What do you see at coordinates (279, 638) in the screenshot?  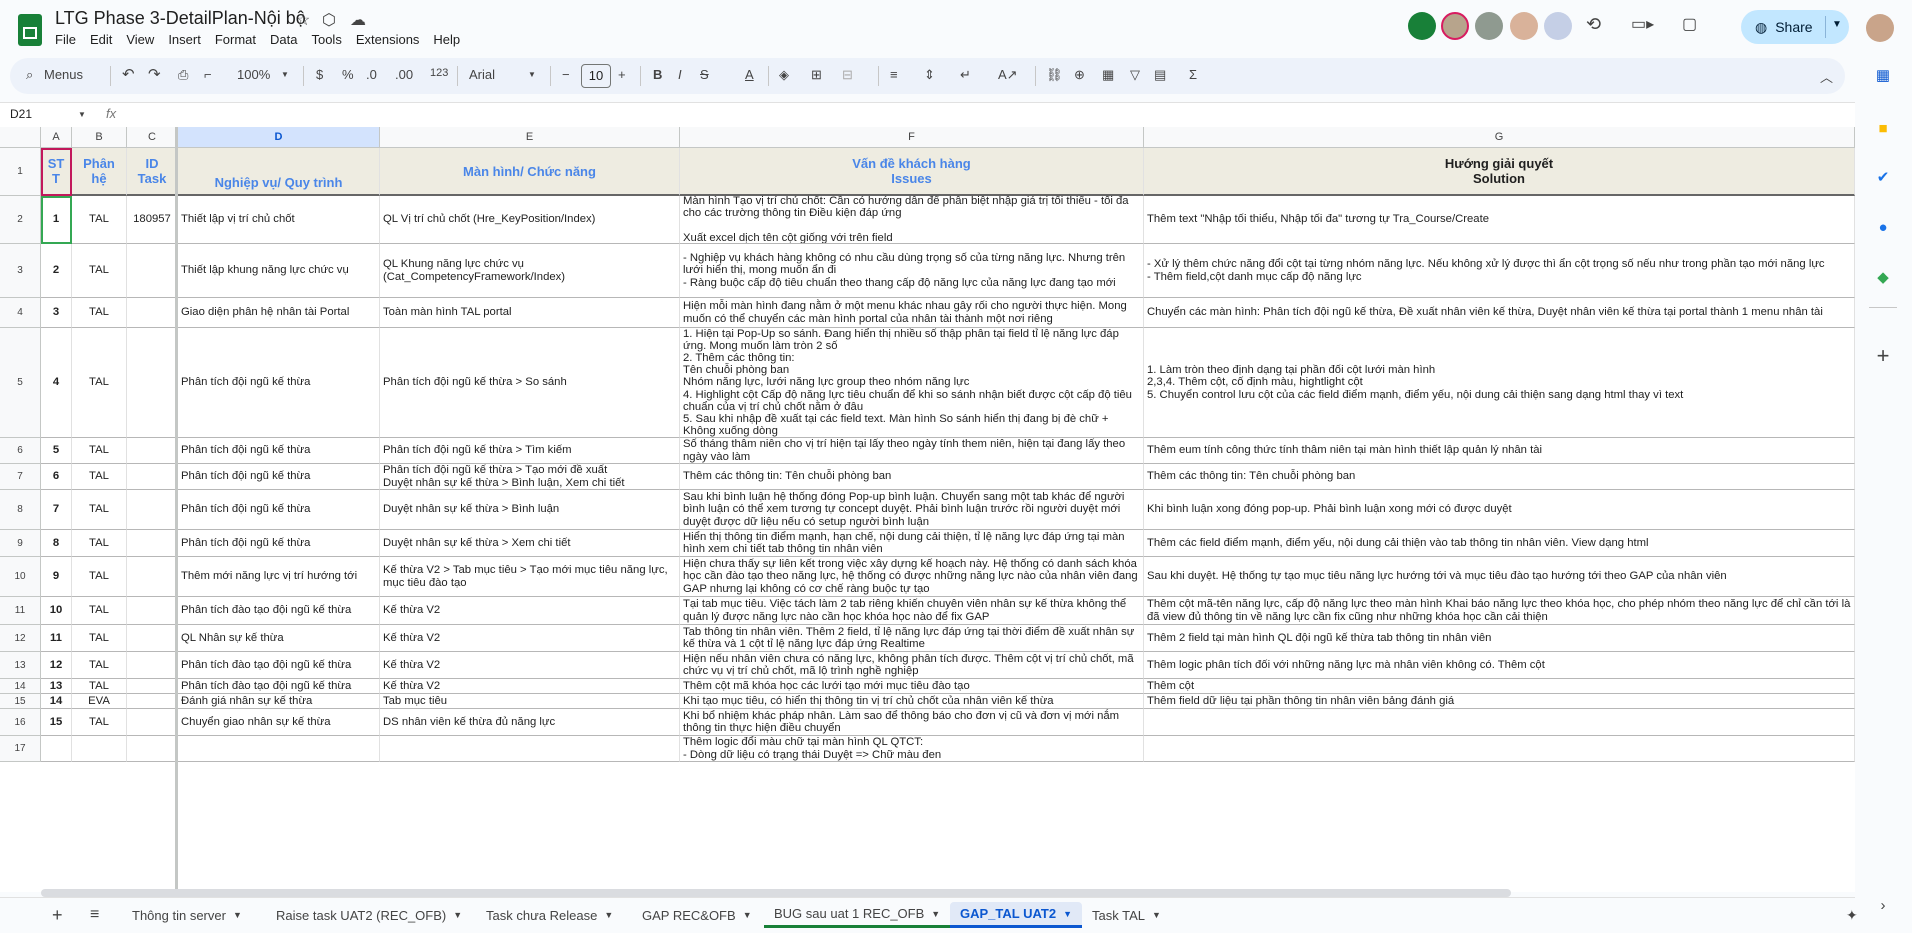 I see `table-cell: QL Nhân sự kế thừa` at bounding box center [279, 638].